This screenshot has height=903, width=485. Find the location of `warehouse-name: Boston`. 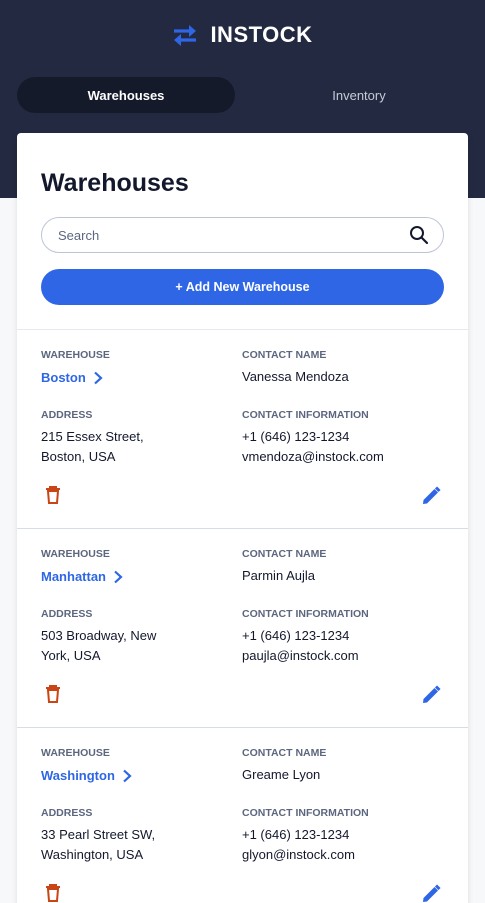

warehouse-name: Boston is located at coordinates (63, 377).